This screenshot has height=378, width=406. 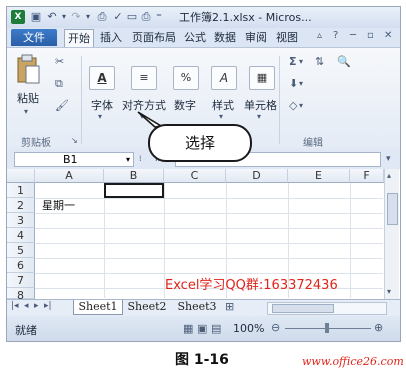 What do you see at coordinates (389, 291) in the screenshot?
I see `scroll-down-icon: ▾` at bounding box center [389, 291].